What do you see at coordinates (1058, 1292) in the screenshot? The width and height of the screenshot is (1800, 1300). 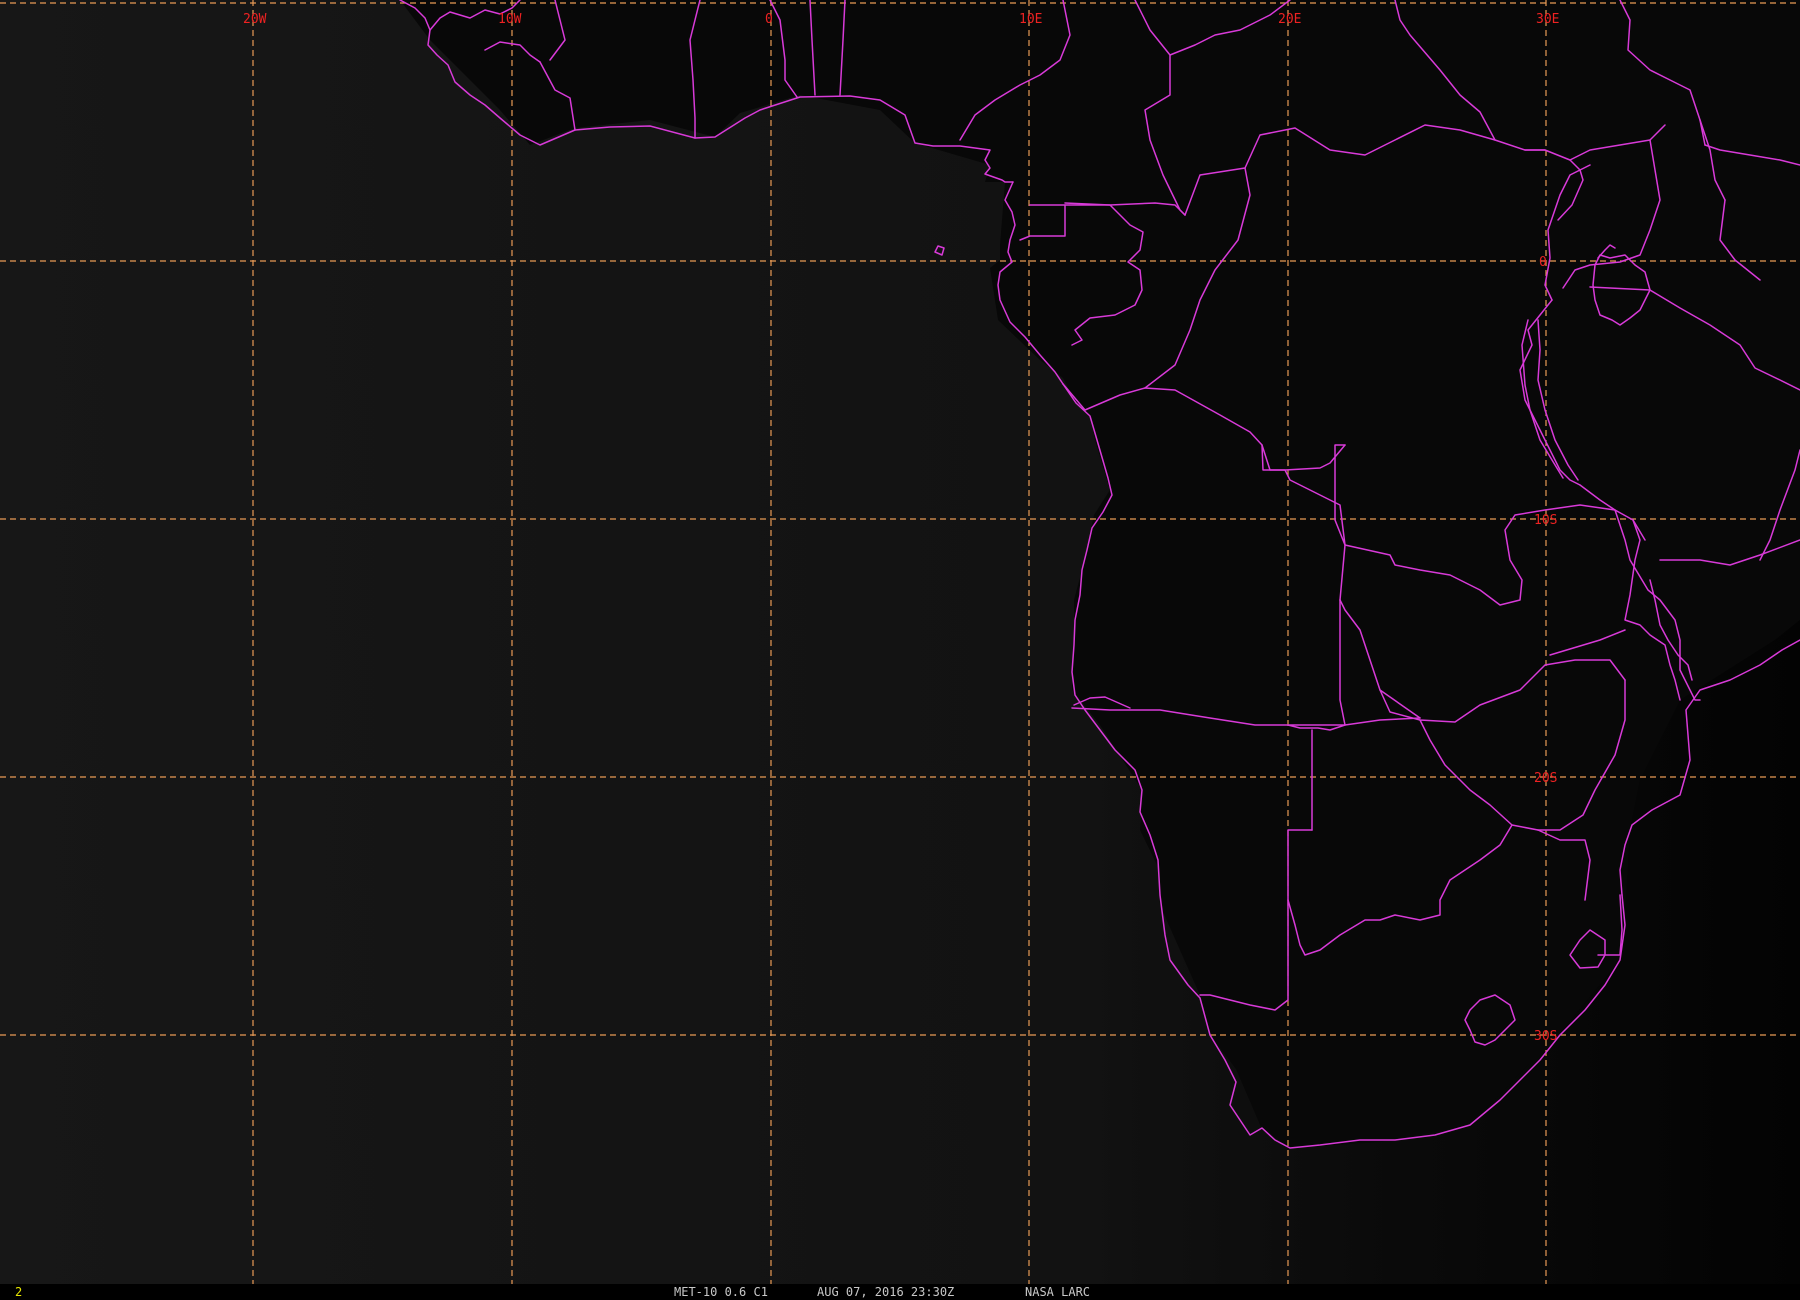 I see `data-source-label: NASA LARC` at bounding box center [1058, 1292].